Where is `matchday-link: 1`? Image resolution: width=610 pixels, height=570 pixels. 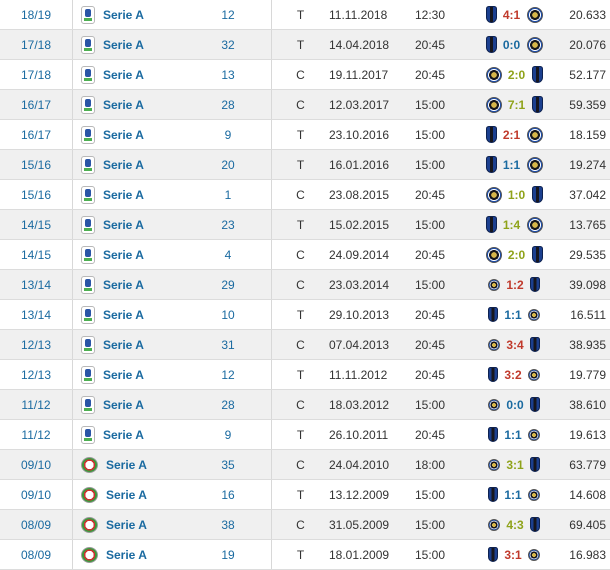
matchday-link: 1 is located at coordinates (228, 194).